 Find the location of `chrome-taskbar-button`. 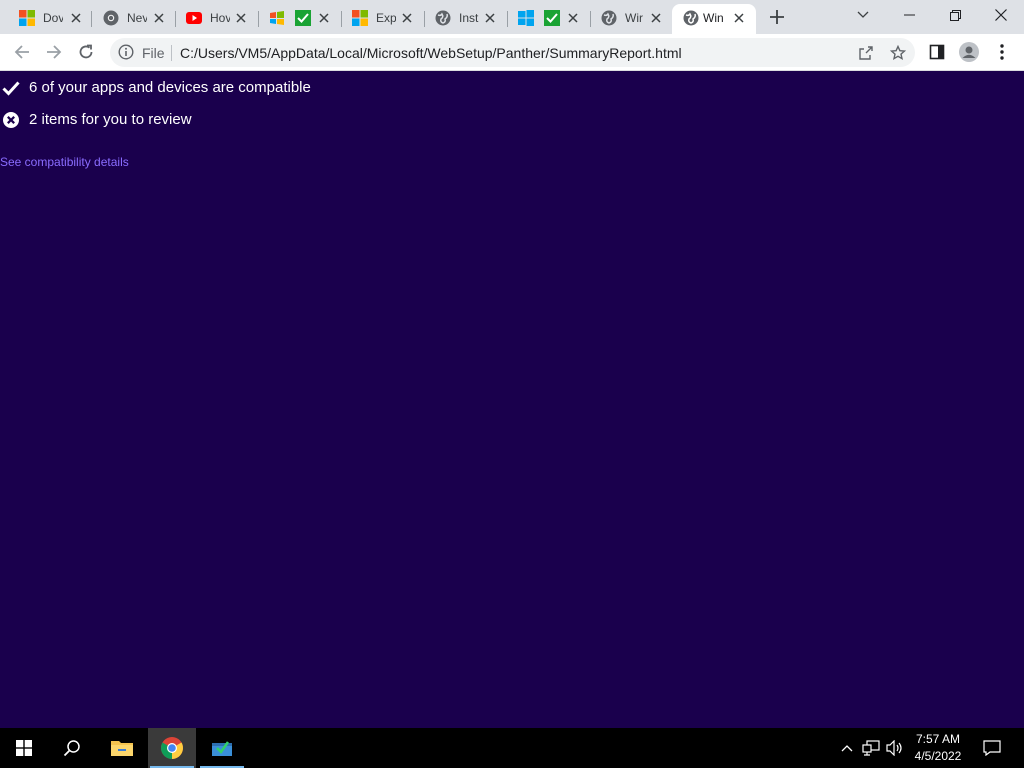

chrome-taskbar-button is located at coordinates (172, 748).